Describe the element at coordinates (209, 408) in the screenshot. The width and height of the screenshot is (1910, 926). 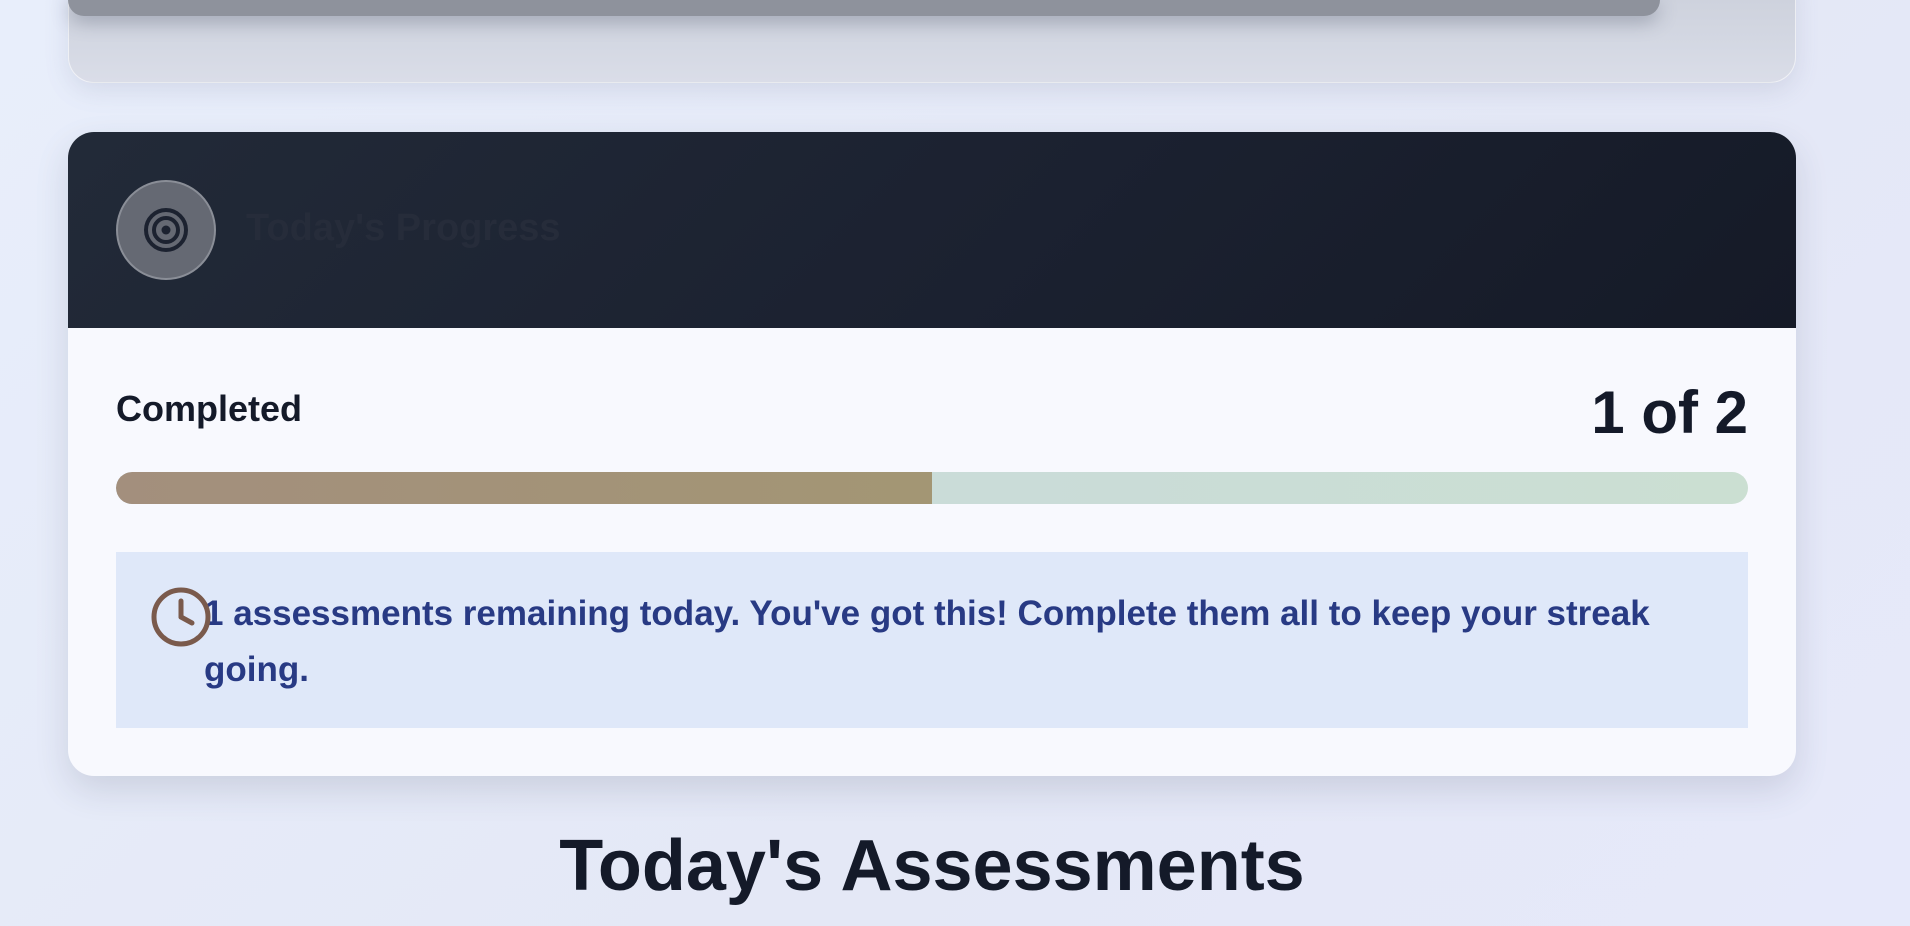
I see `completed-label: Completed` at that location.